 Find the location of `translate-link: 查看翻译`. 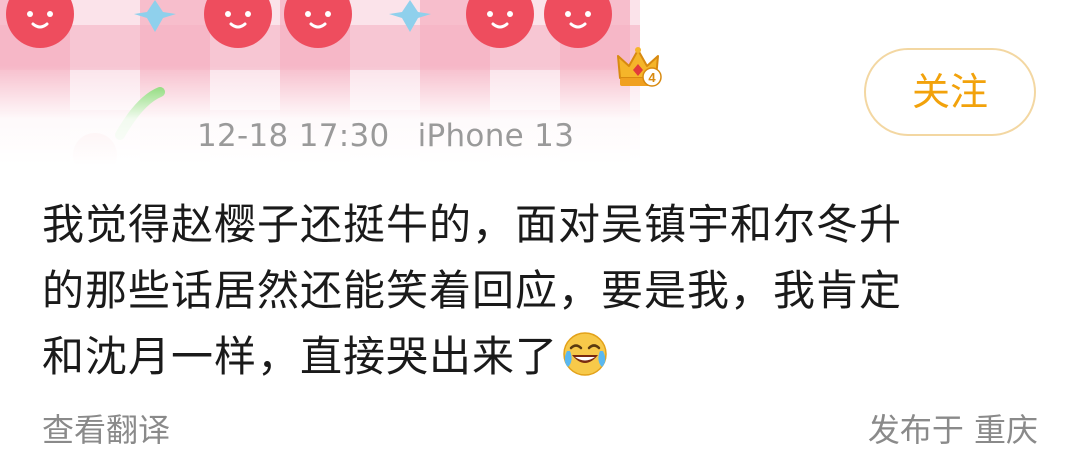

translate-link: 查看翻译 is located at coordinates (106, 430).